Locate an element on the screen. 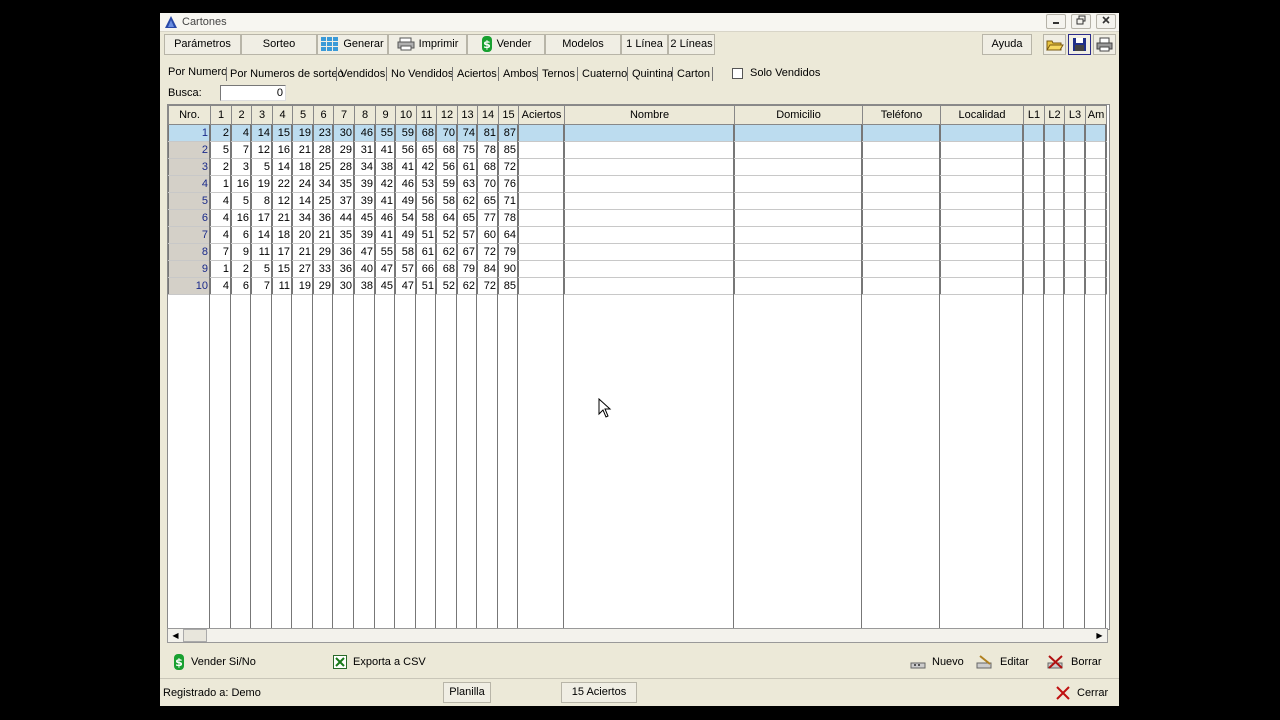 The image size is (1280, 720). imprimir-button: Imprimir is located at coordinates (427, 44).